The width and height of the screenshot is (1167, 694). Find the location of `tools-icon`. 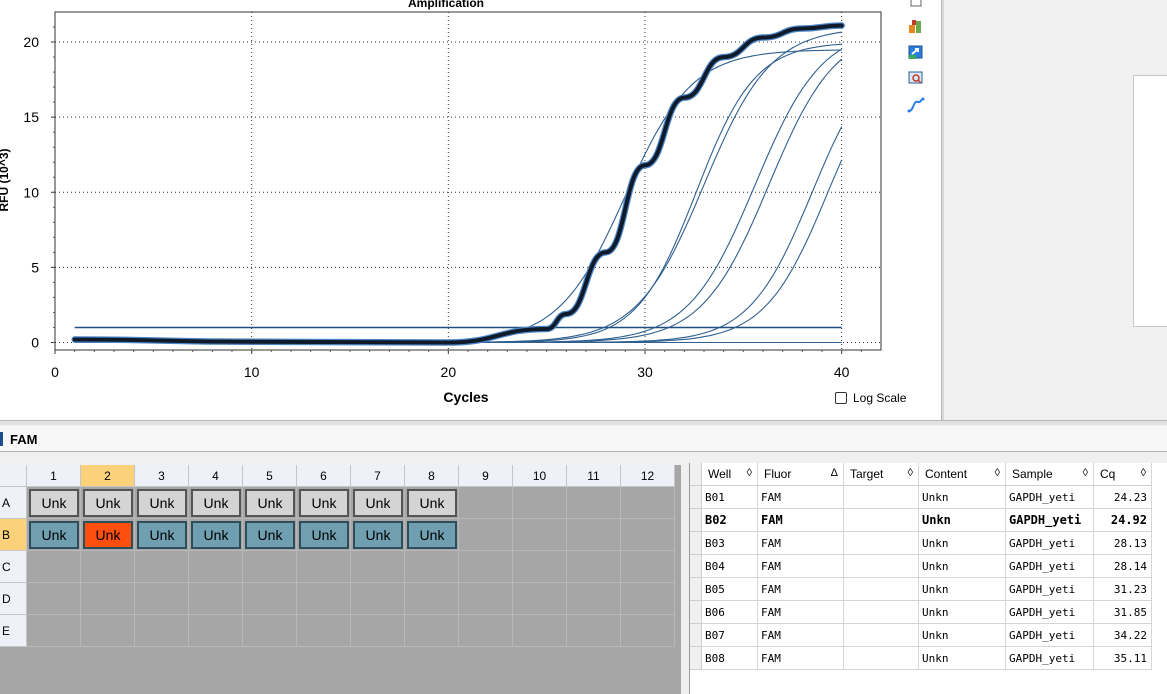

tools-icon is located at coordinates (916, 26).